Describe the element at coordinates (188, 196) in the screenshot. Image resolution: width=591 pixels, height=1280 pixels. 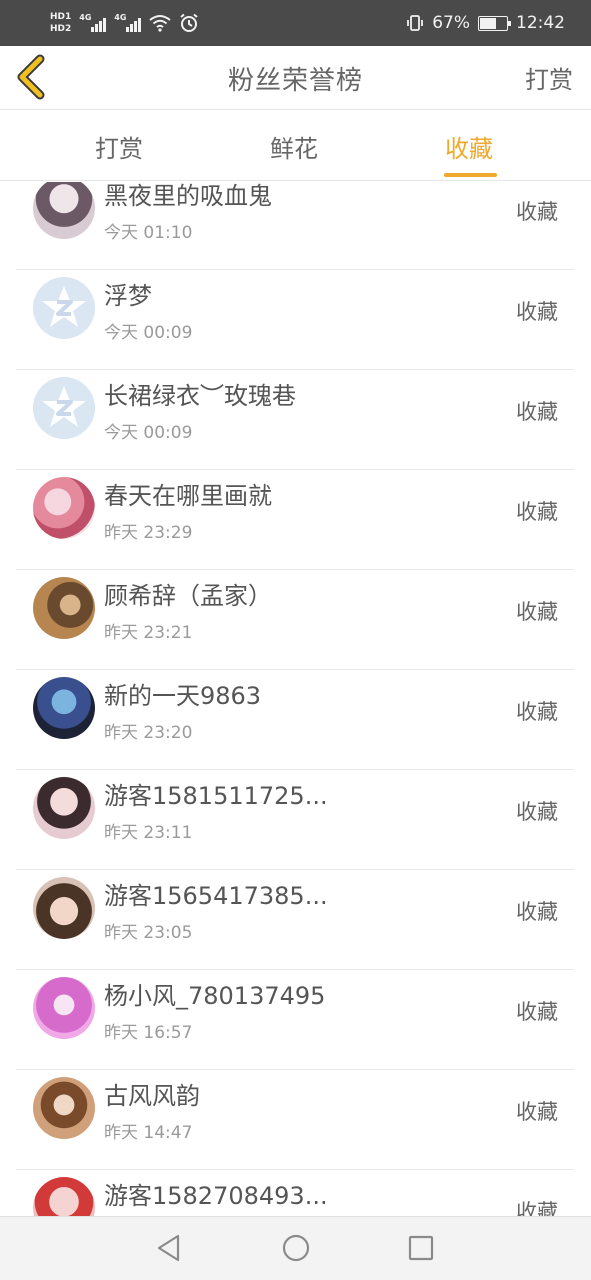
I see `user-name: 黑夜里的吸血鬼` at that location.